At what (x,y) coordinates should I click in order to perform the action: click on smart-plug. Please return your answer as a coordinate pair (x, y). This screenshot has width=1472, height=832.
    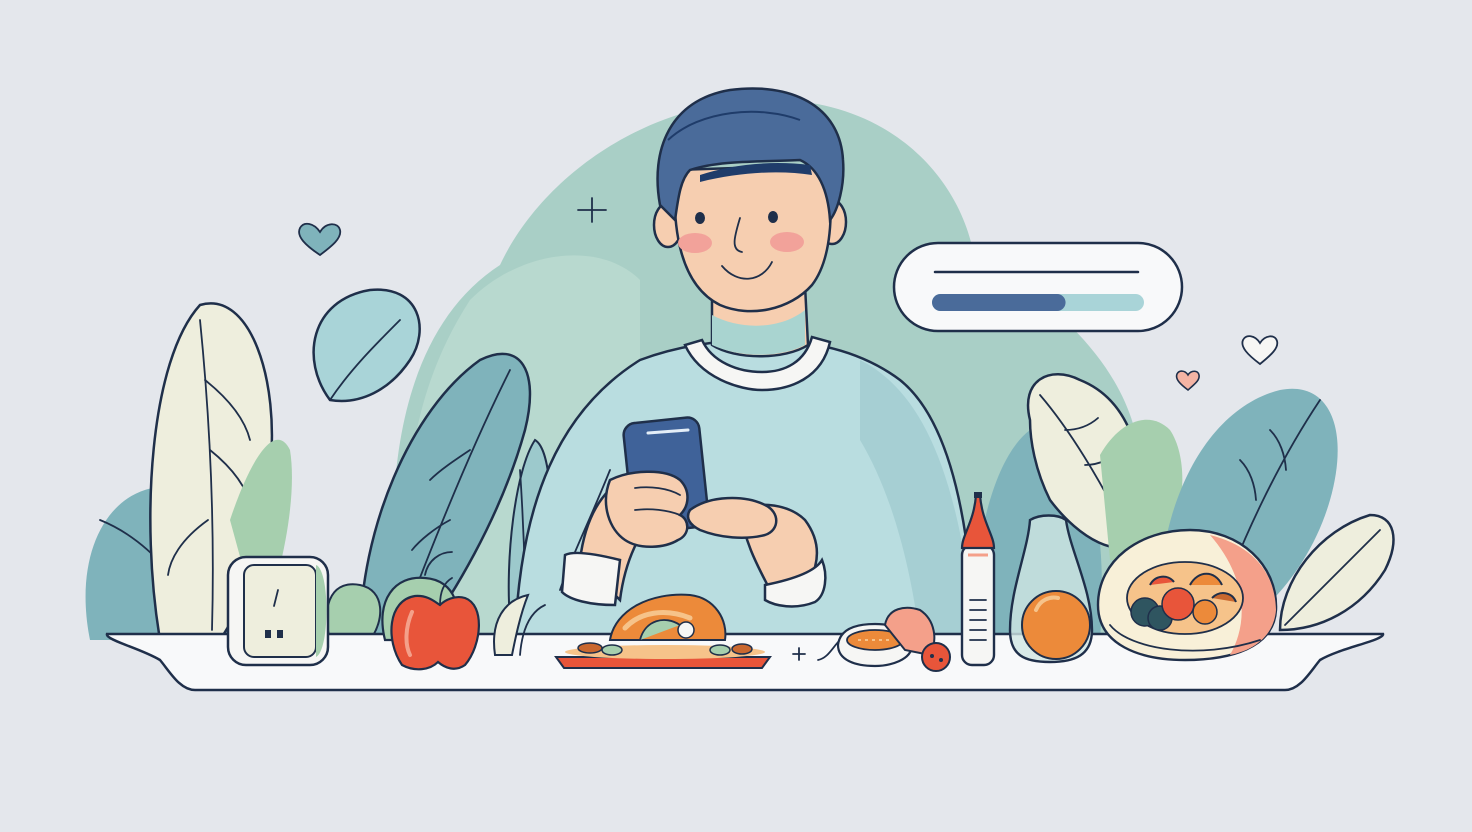
    Looking at the image, I should click on (278, 611).